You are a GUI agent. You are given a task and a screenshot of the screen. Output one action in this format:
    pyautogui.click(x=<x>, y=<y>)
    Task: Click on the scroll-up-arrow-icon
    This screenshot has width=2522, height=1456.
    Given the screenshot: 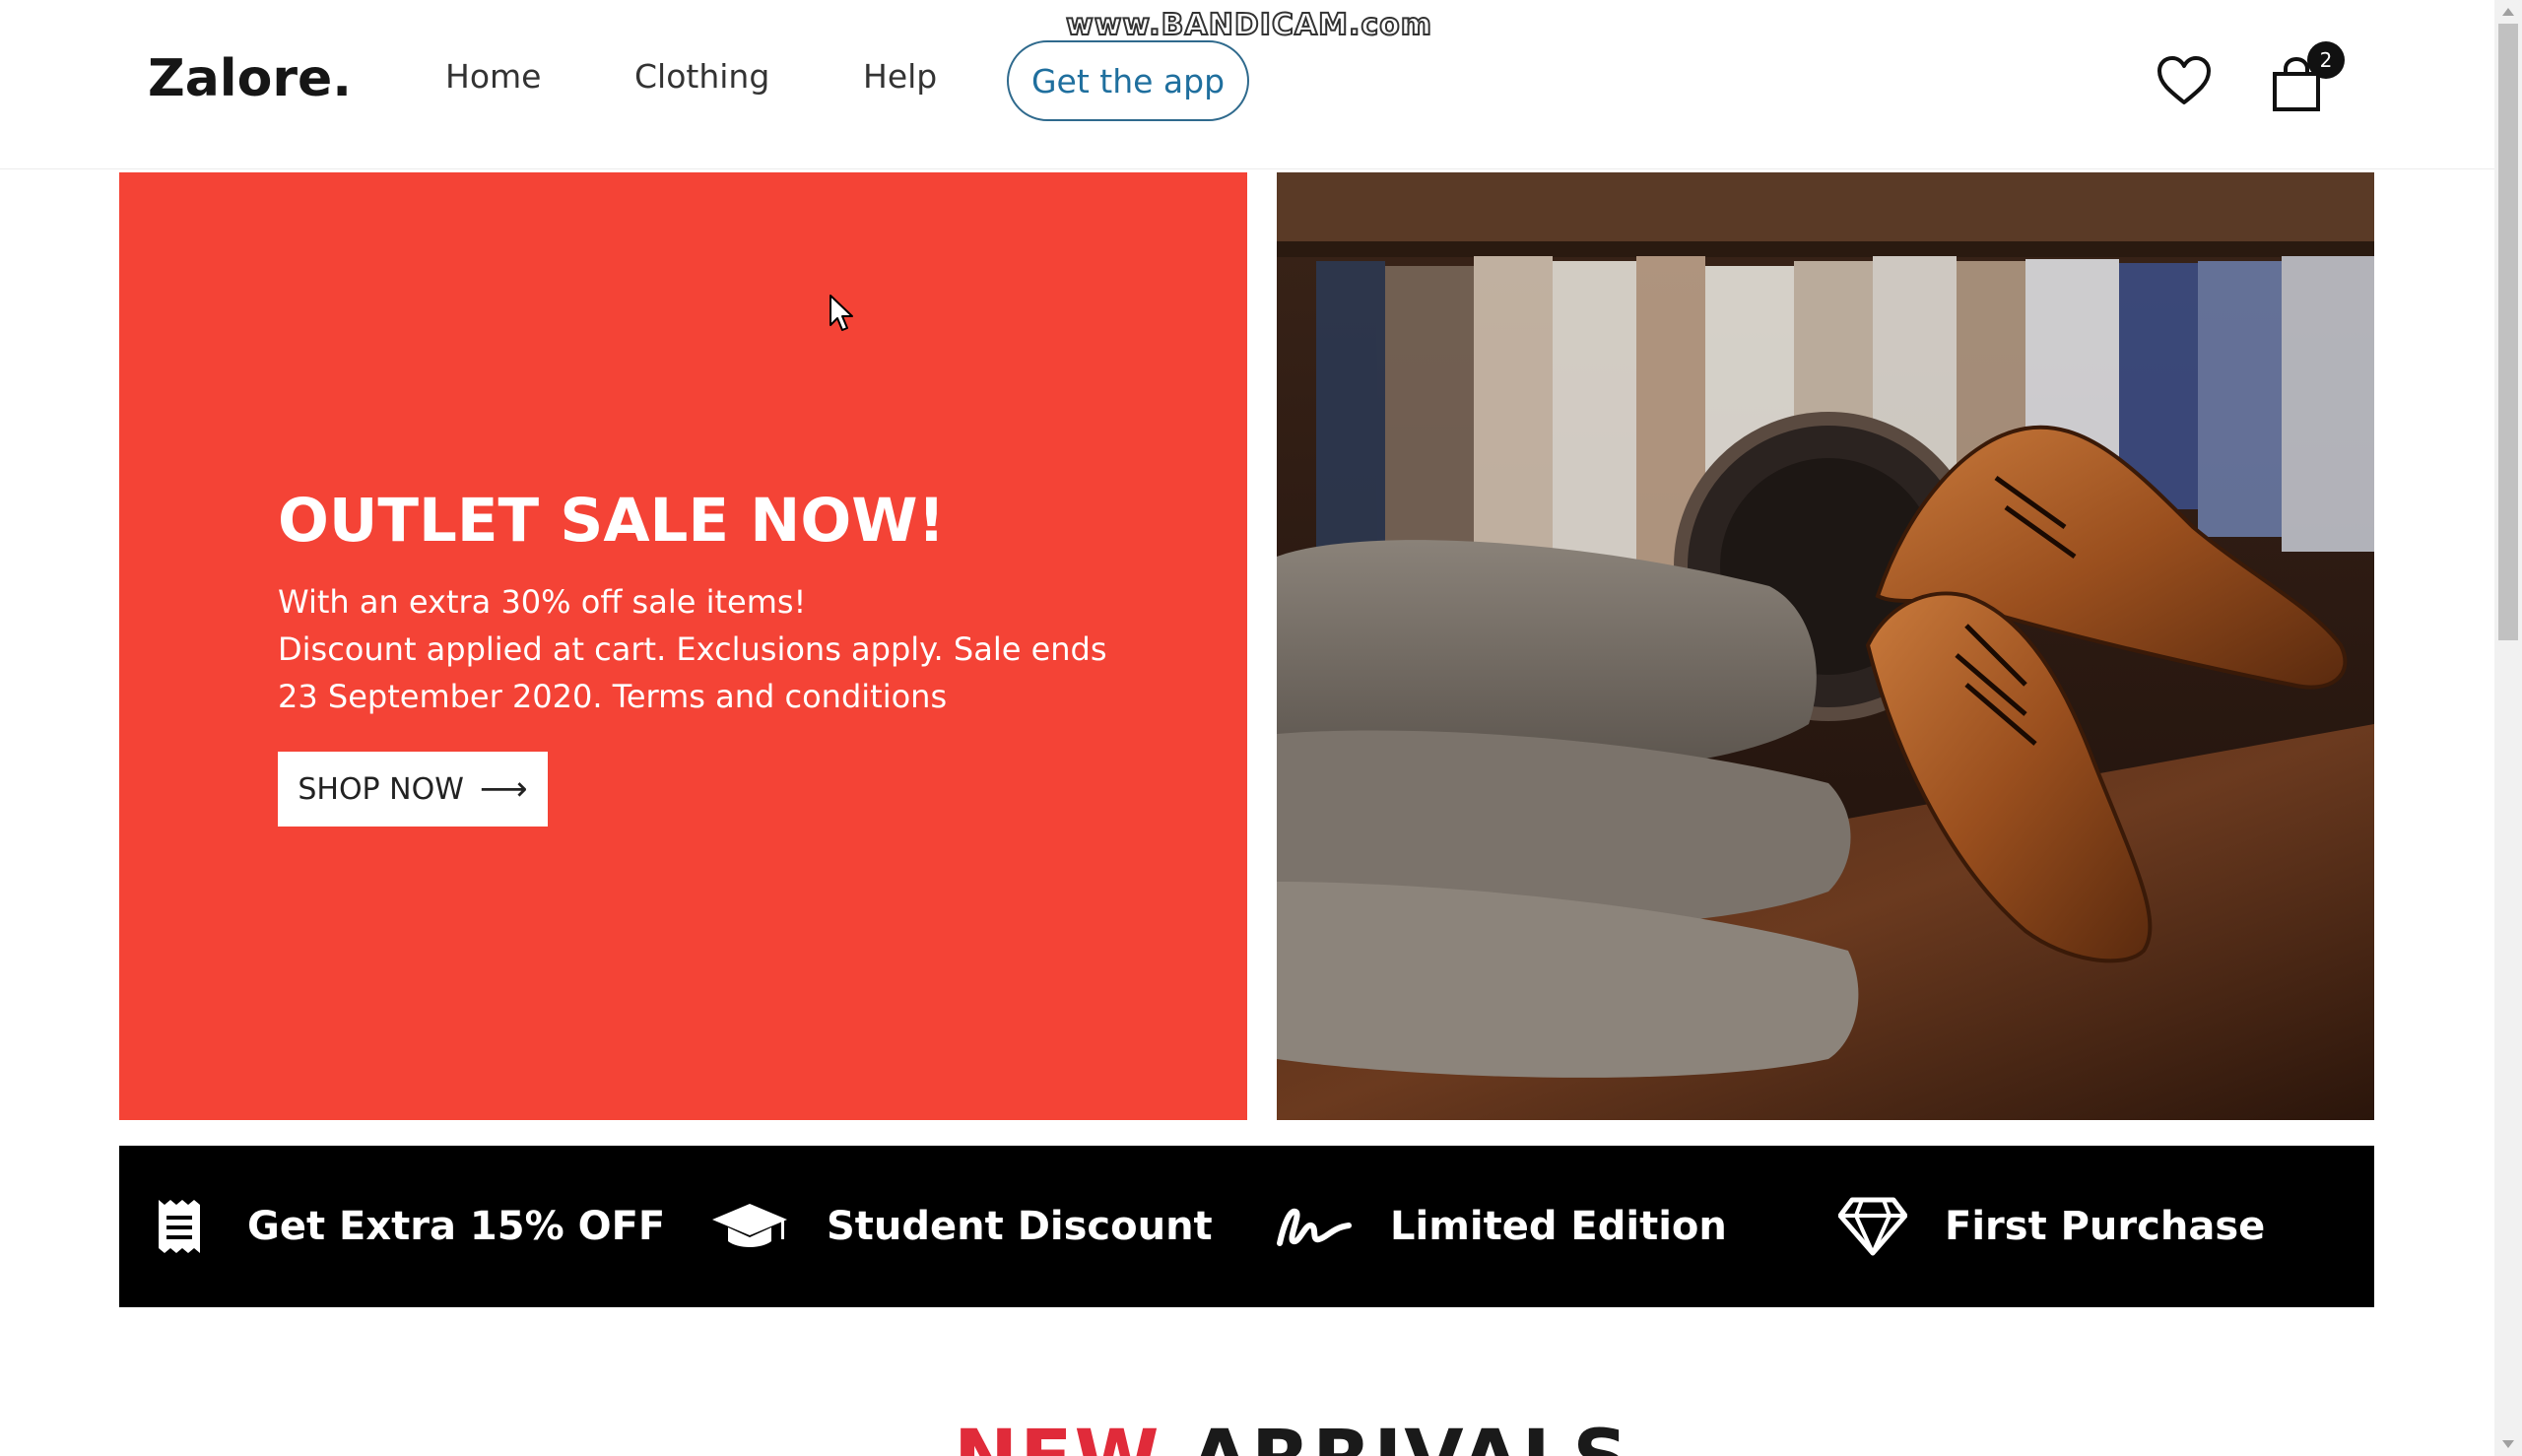 What is the action you would take?
    pyautogui.click(x=2508, y=12)
    